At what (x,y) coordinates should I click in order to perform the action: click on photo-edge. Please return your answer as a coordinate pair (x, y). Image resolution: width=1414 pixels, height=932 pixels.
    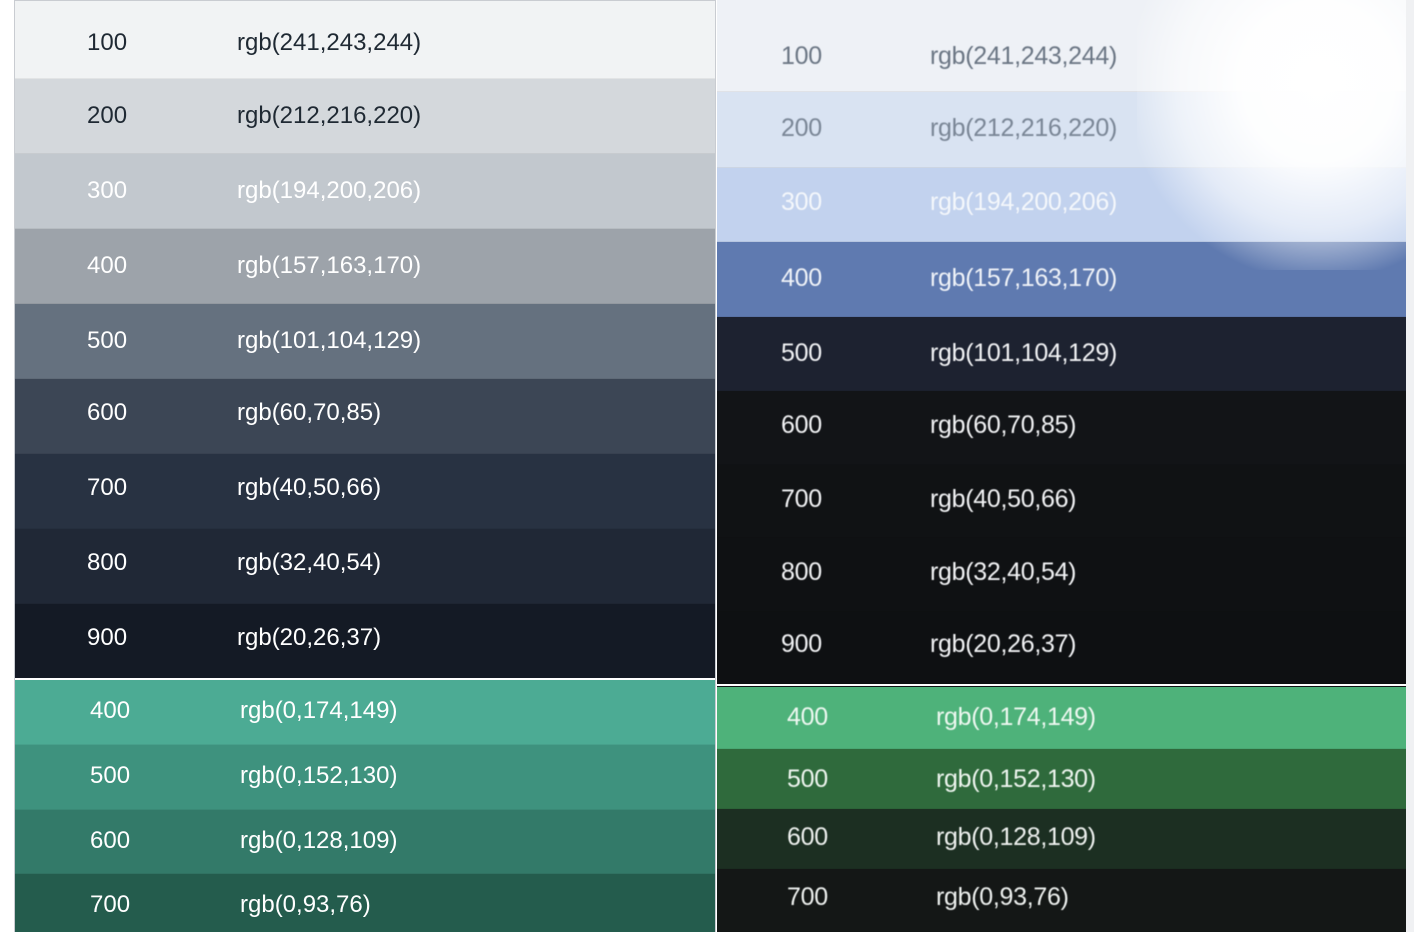
    Looking at the image, I should click on (1410, 466).